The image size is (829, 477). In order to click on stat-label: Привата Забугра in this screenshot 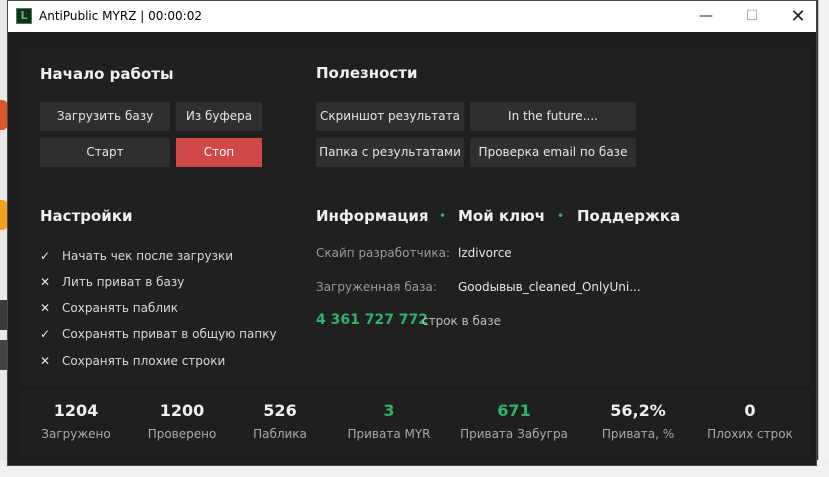, I will do `click(514, 434)`.